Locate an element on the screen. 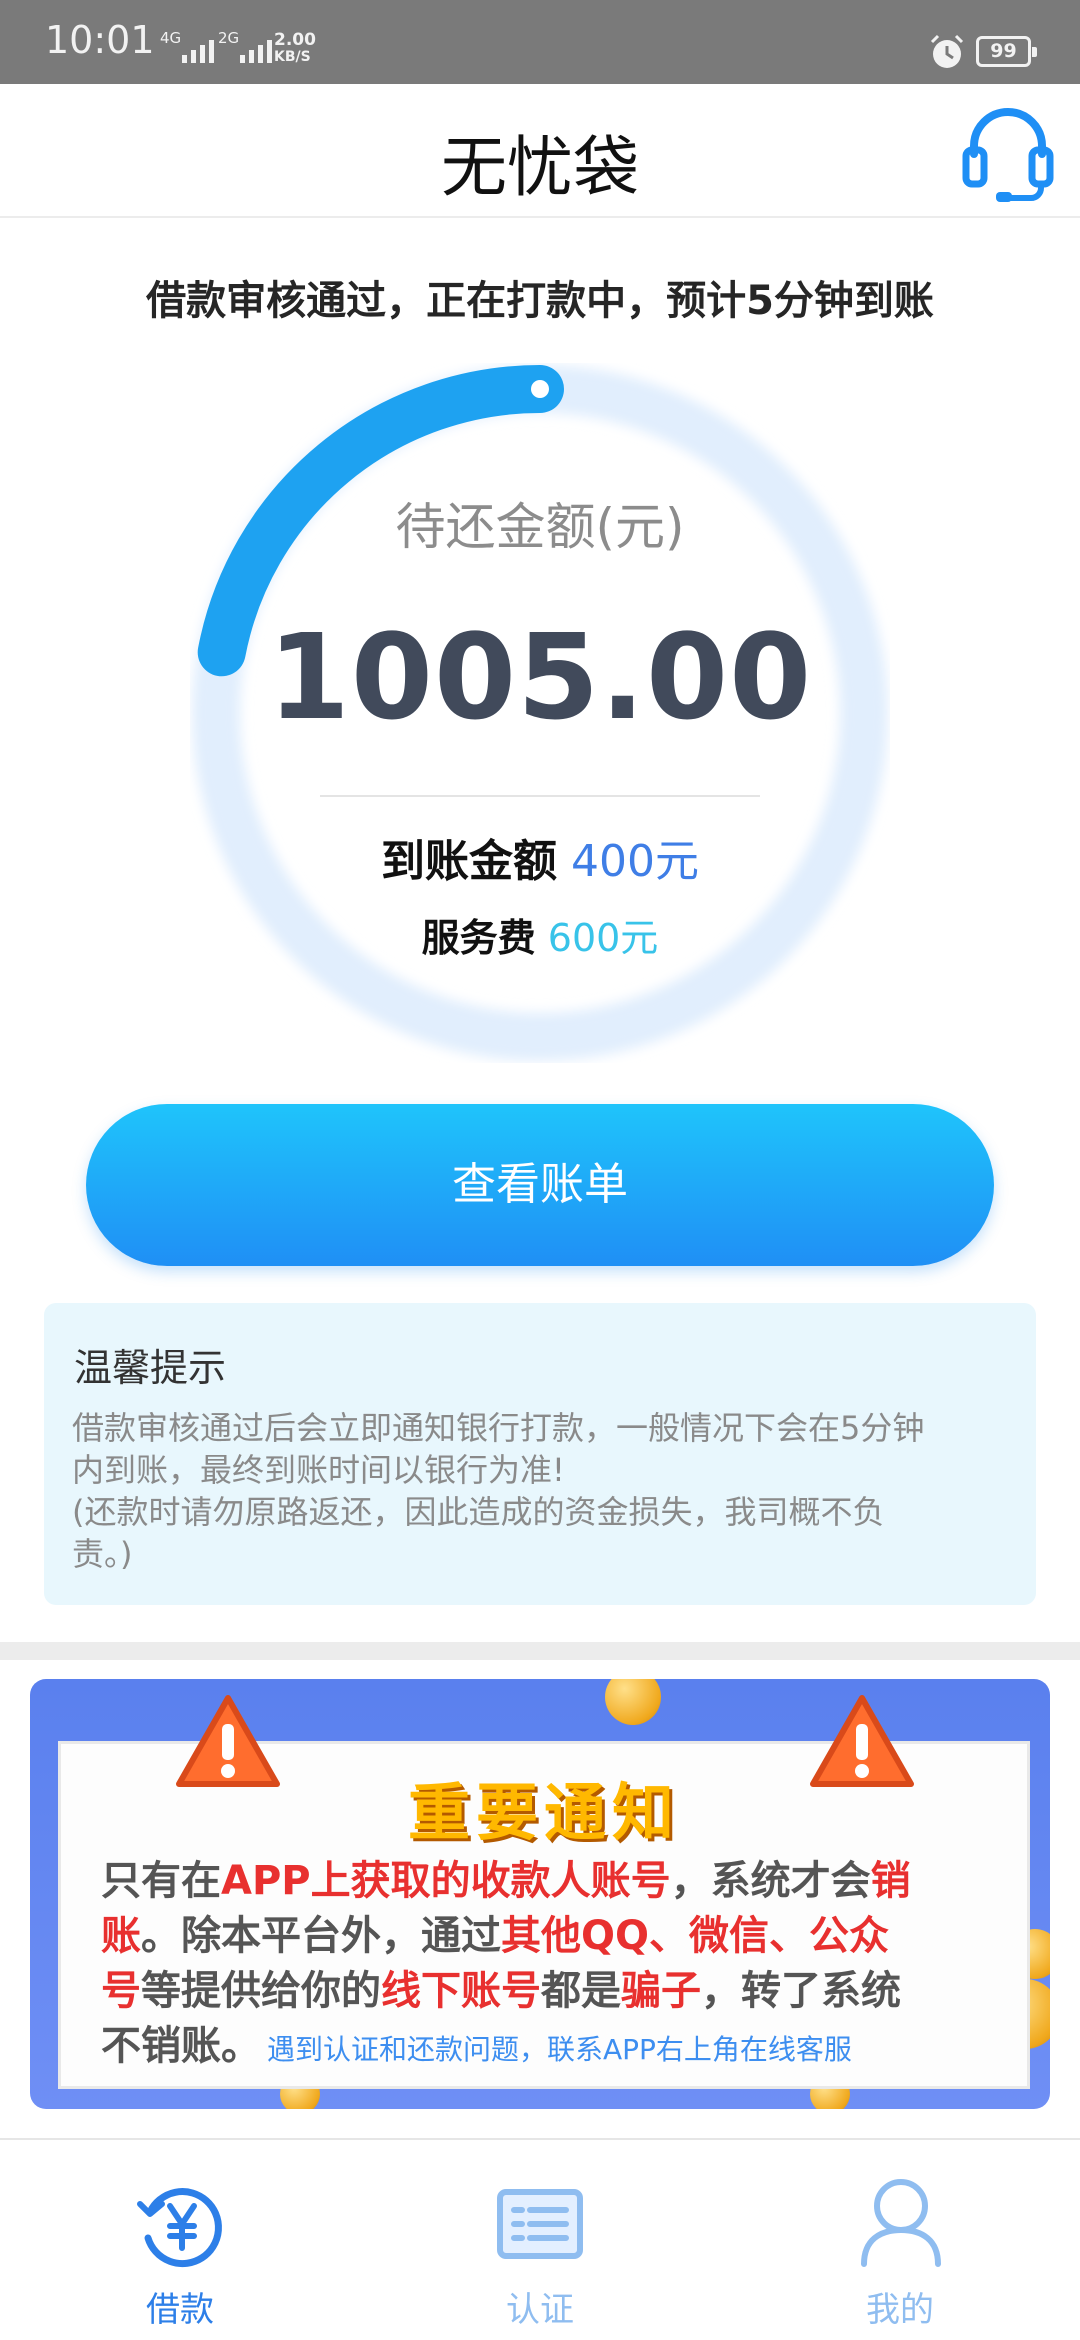 The width and height of the screenshot is (1080, 2340). notice-highlight: 号 is located at coordinates (121, 1991).